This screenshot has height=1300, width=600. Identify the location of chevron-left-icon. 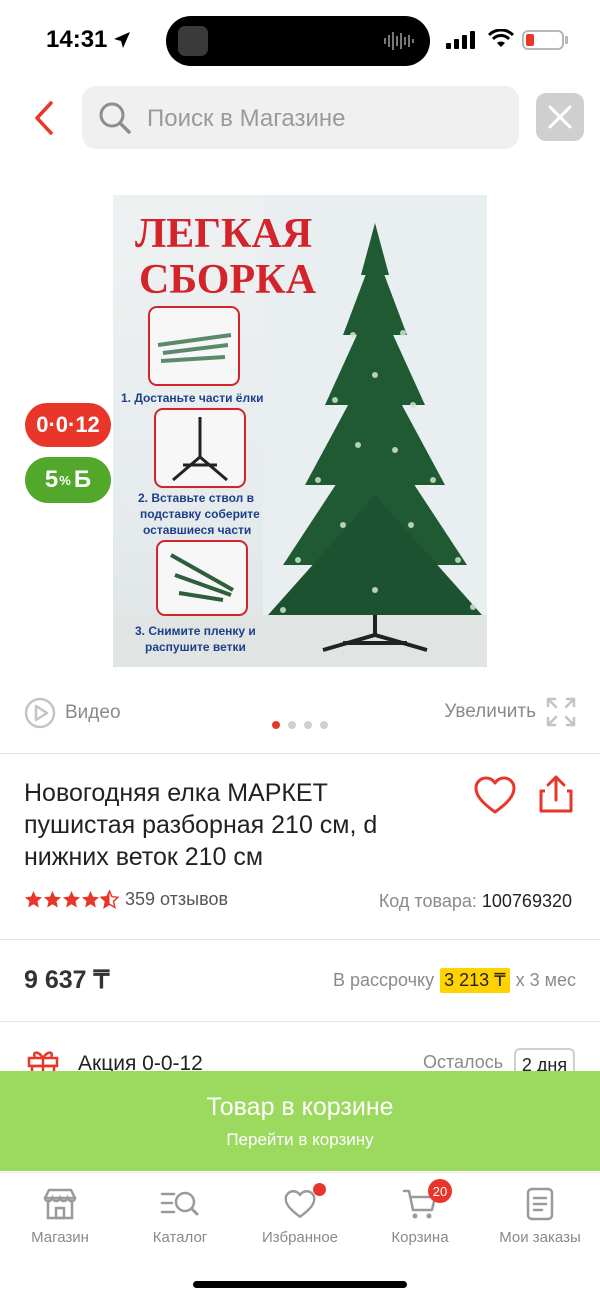
(44, 118).